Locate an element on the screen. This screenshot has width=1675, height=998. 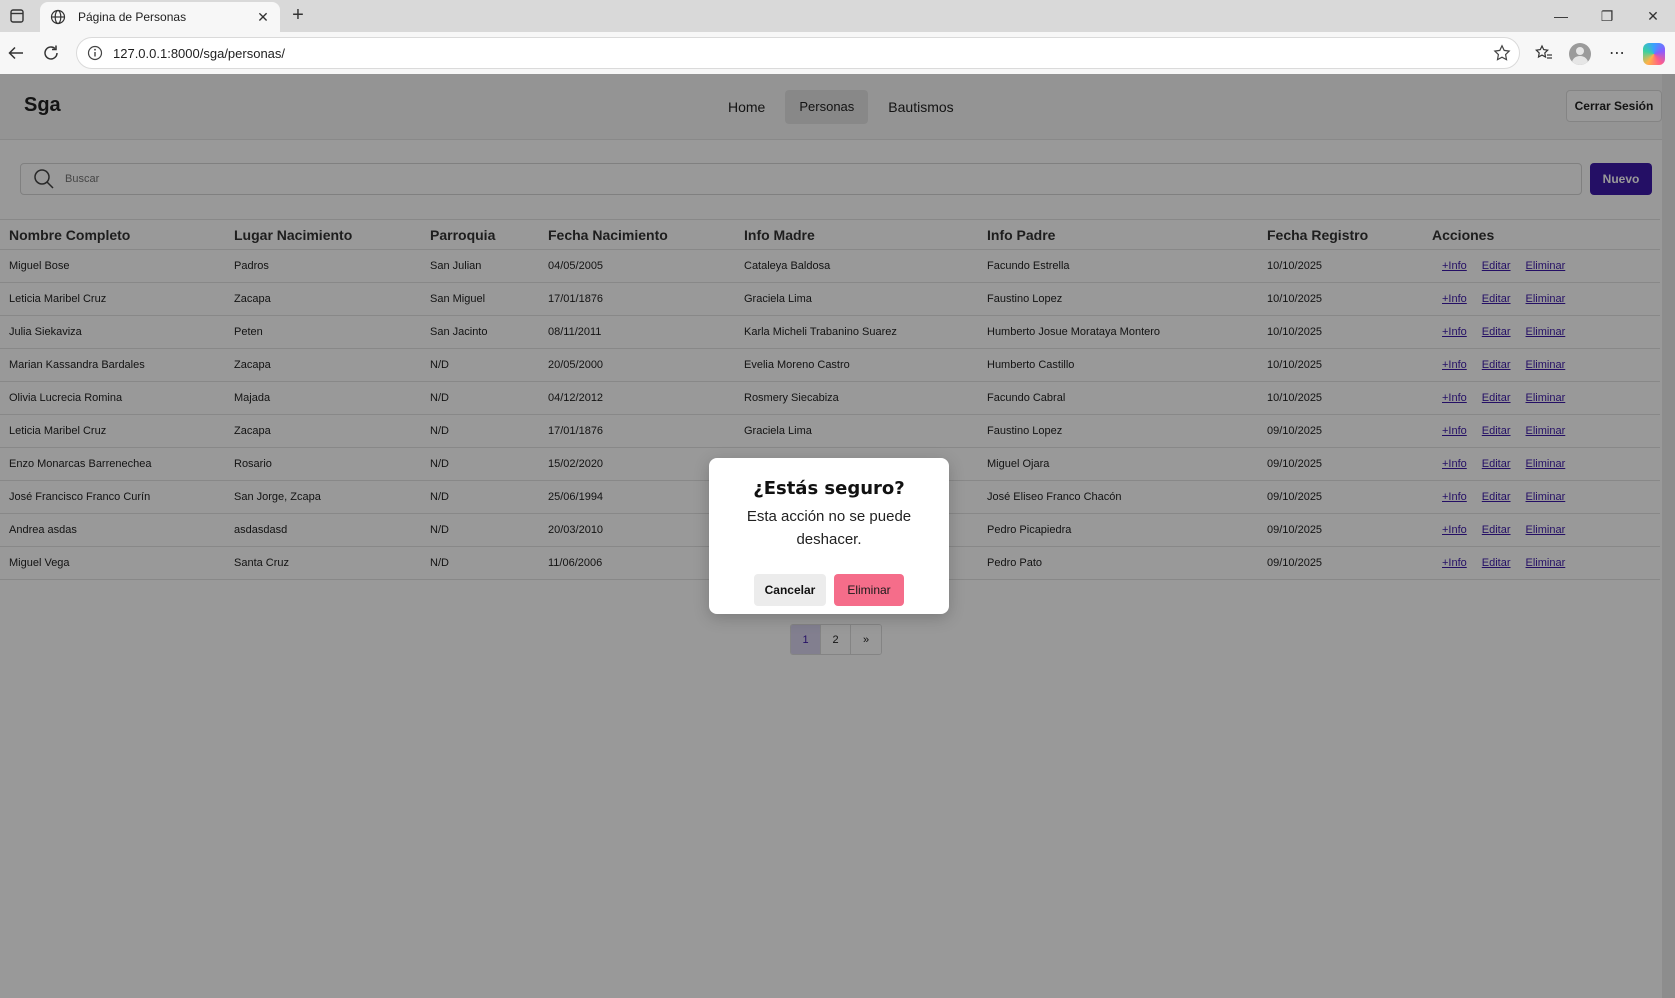
dialog-title: ¿Estás seguro? is located at coordinates (829, 488).